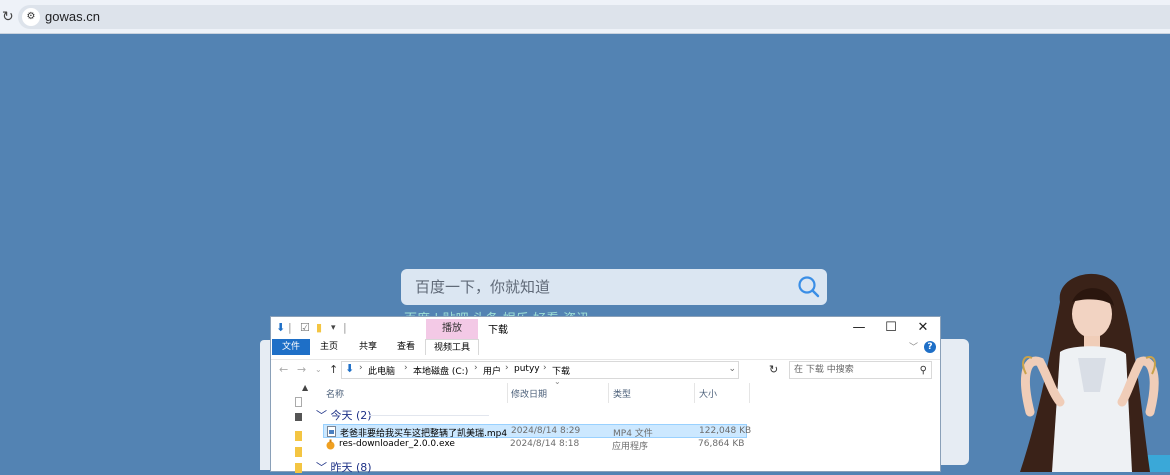  What do you see at coordinates (333, 328) in the screenshot?
I see `quick-access-dropdown-icon: ▾` at bounding box center [333, 328].